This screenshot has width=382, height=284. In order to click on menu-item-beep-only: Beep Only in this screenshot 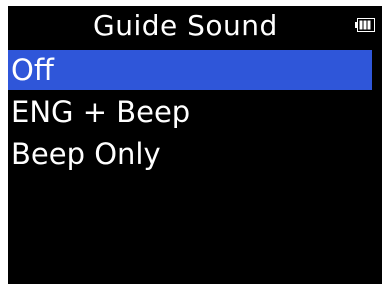, I will do `click(190, 154)`.